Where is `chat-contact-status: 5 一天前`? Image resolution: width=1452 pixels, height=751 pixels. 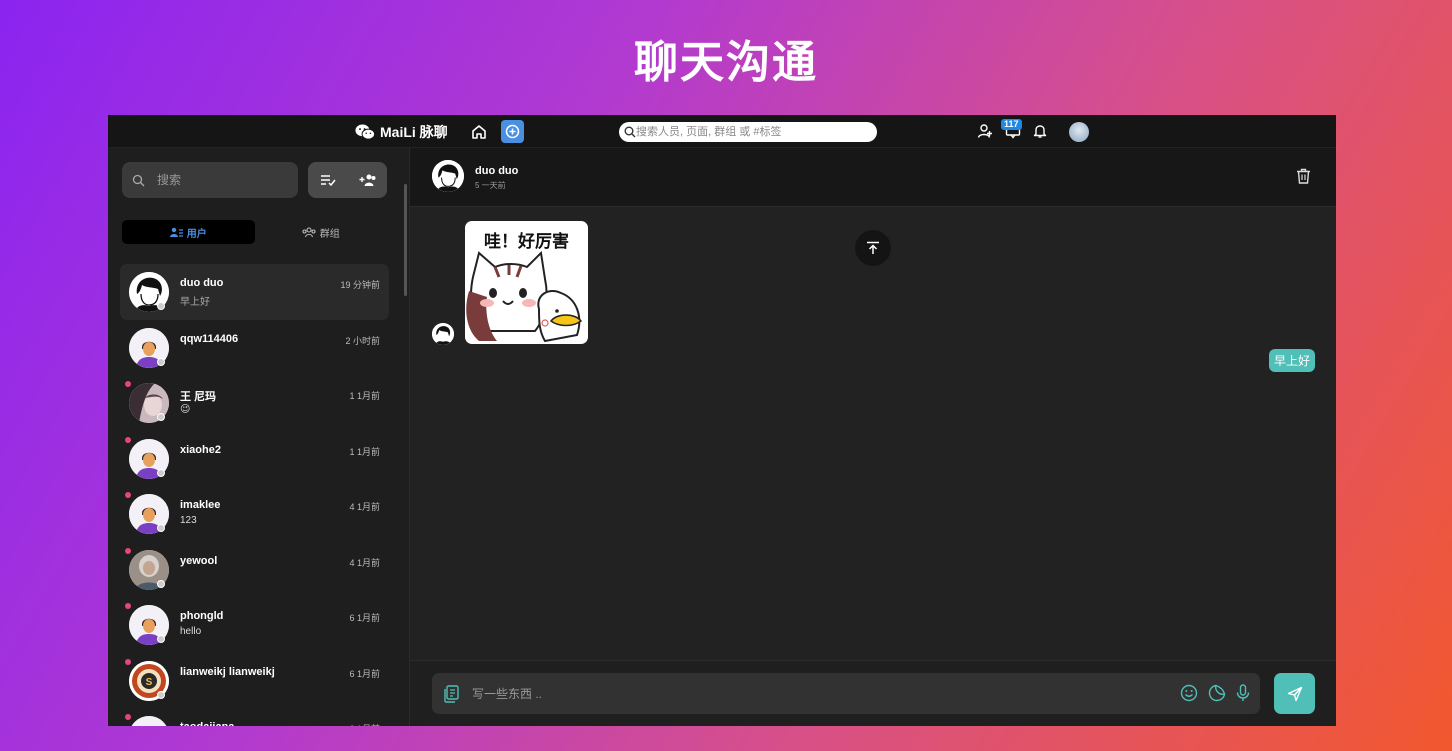 chat-contact-status: 5 一天前 is located at coordinates (490, 185).